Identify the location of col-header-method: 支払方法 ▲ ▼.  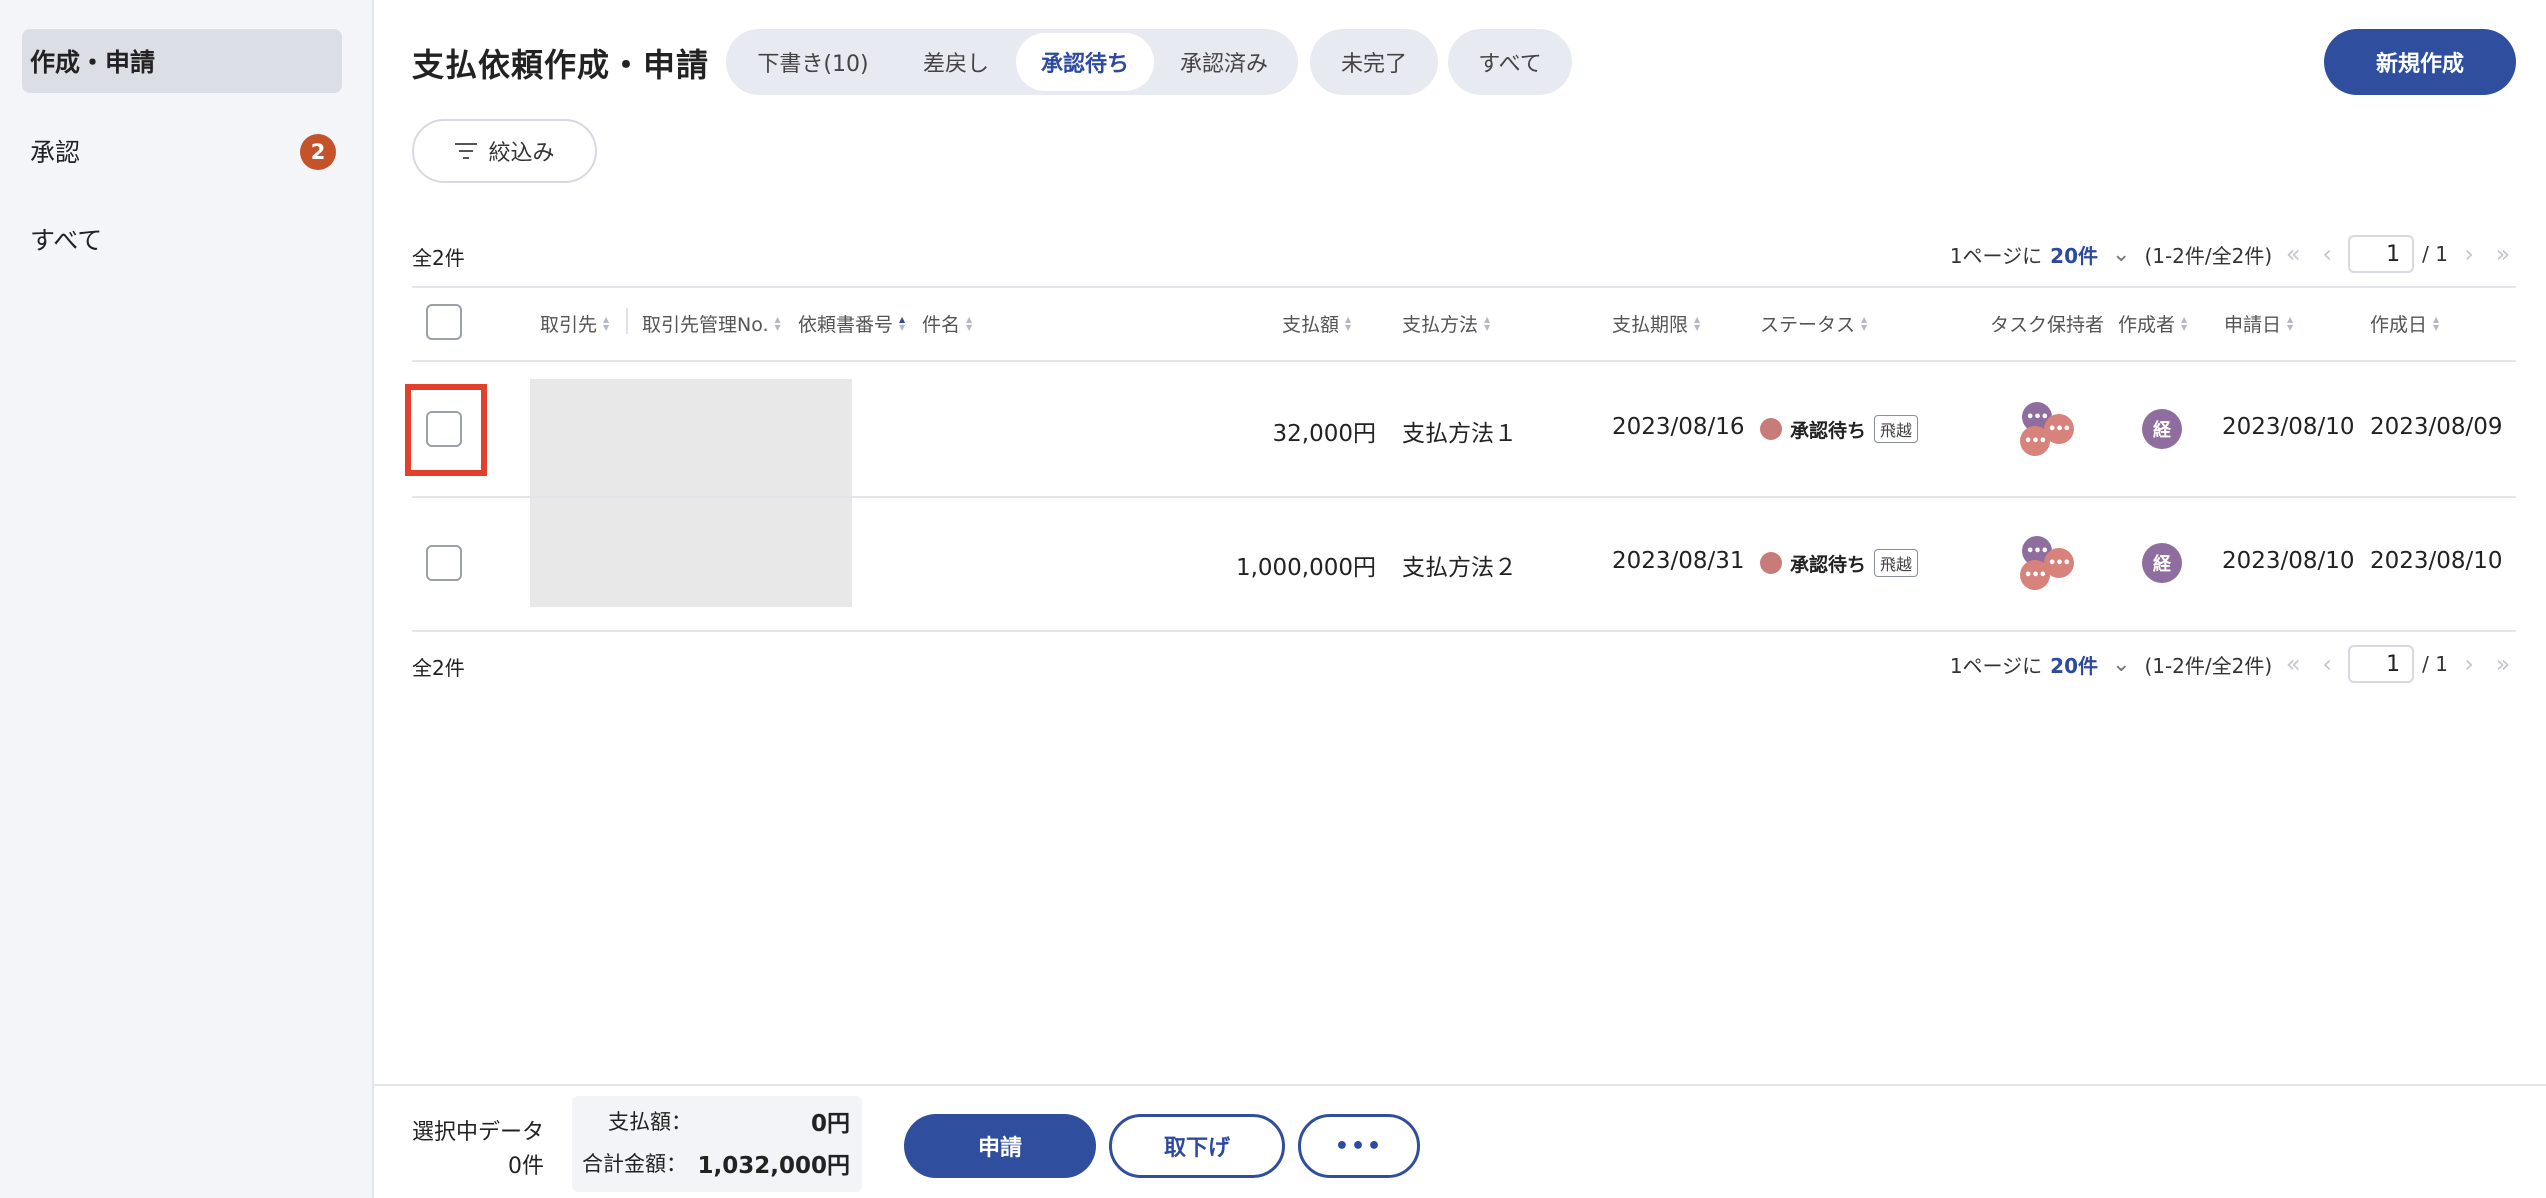
(1446, 323).